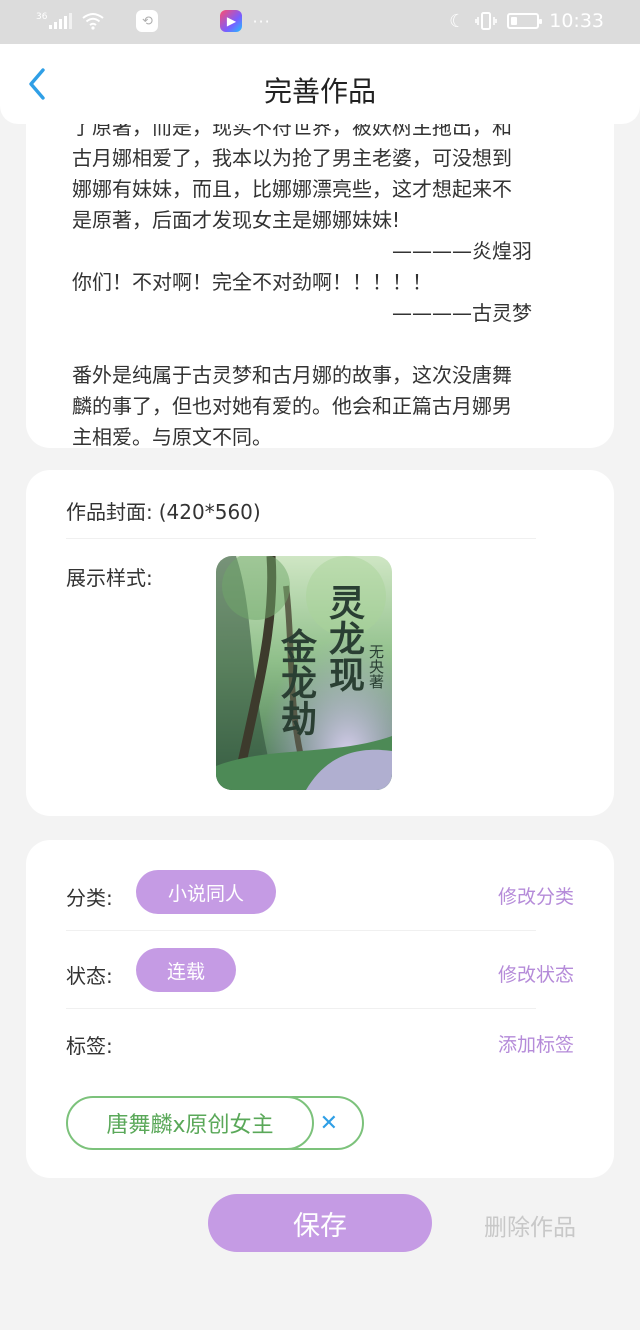 This screenshot has width=640, height=1330. What do you see at coordinates (320, 22) in the screenshot?
I see `status-bar: 36 ⟲ ▶ ··· ☾ 10:33` at bounding box center [320, 22].